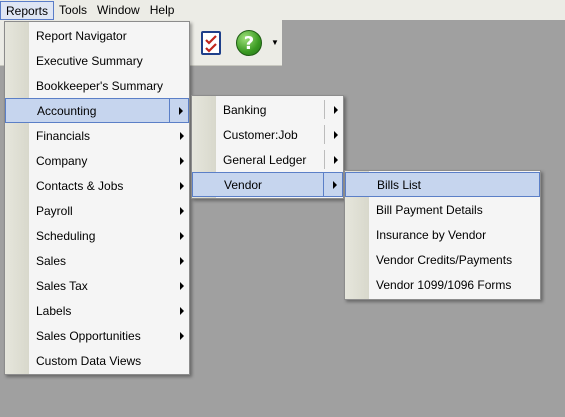 This screenshot has width=565, height=417. Describe the element at coordinates (399, 184) in the screenshot. I see `menu-item-label: Bills List` at that location.